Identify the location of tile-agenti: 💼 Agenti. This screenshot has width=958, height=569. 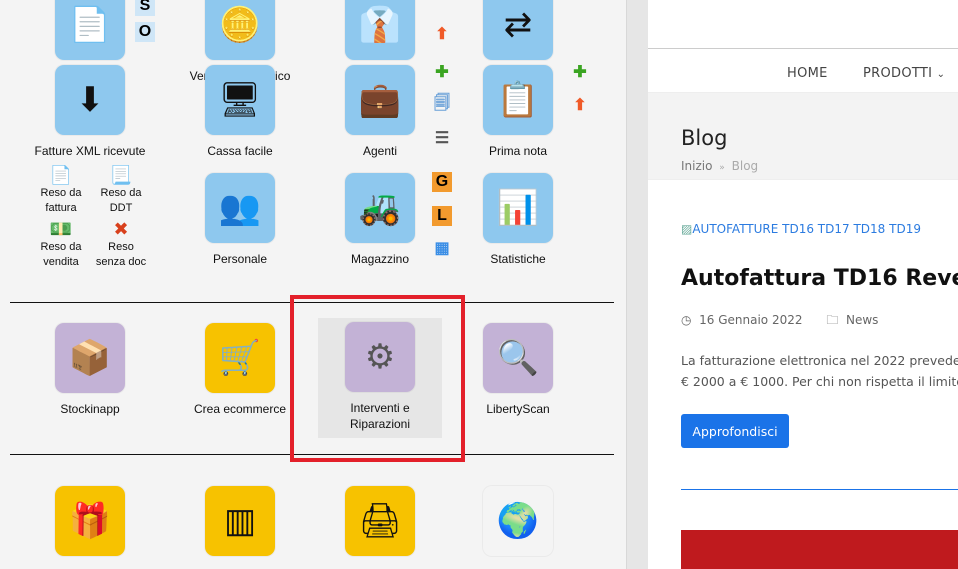
(380, 112).